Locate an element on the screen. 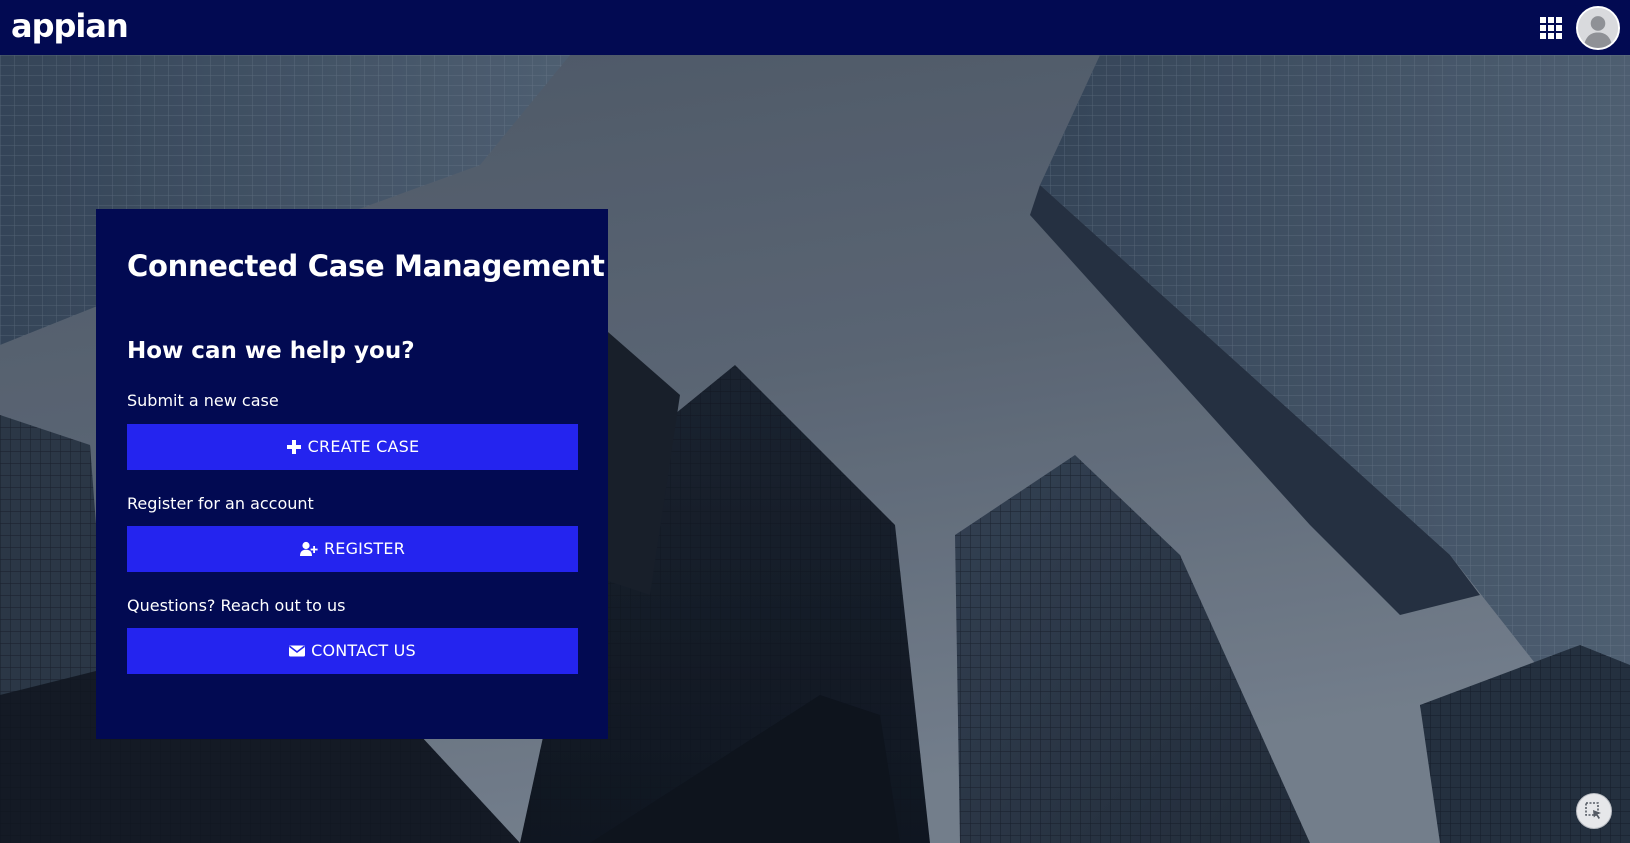  select-tool-button is located at coordinates (1594, 811).